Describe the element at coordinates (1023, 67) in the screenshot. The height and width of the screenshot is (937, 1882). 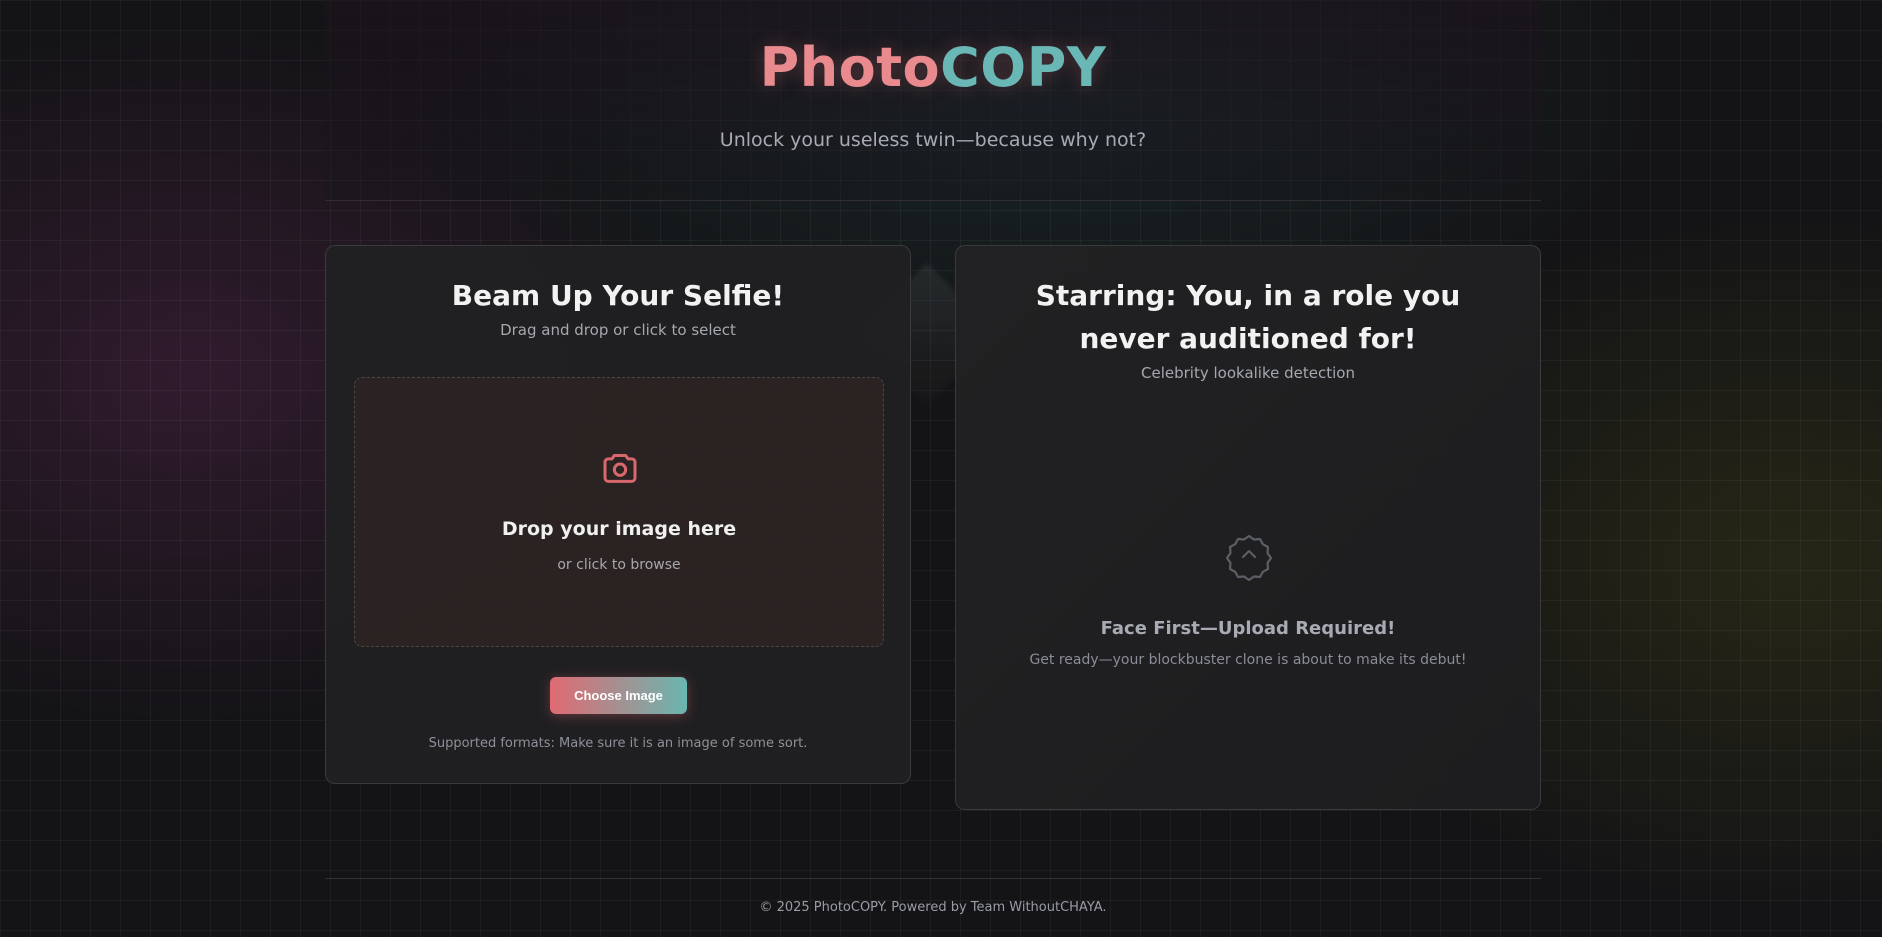
I see `logo-copy: COPY` at that location.